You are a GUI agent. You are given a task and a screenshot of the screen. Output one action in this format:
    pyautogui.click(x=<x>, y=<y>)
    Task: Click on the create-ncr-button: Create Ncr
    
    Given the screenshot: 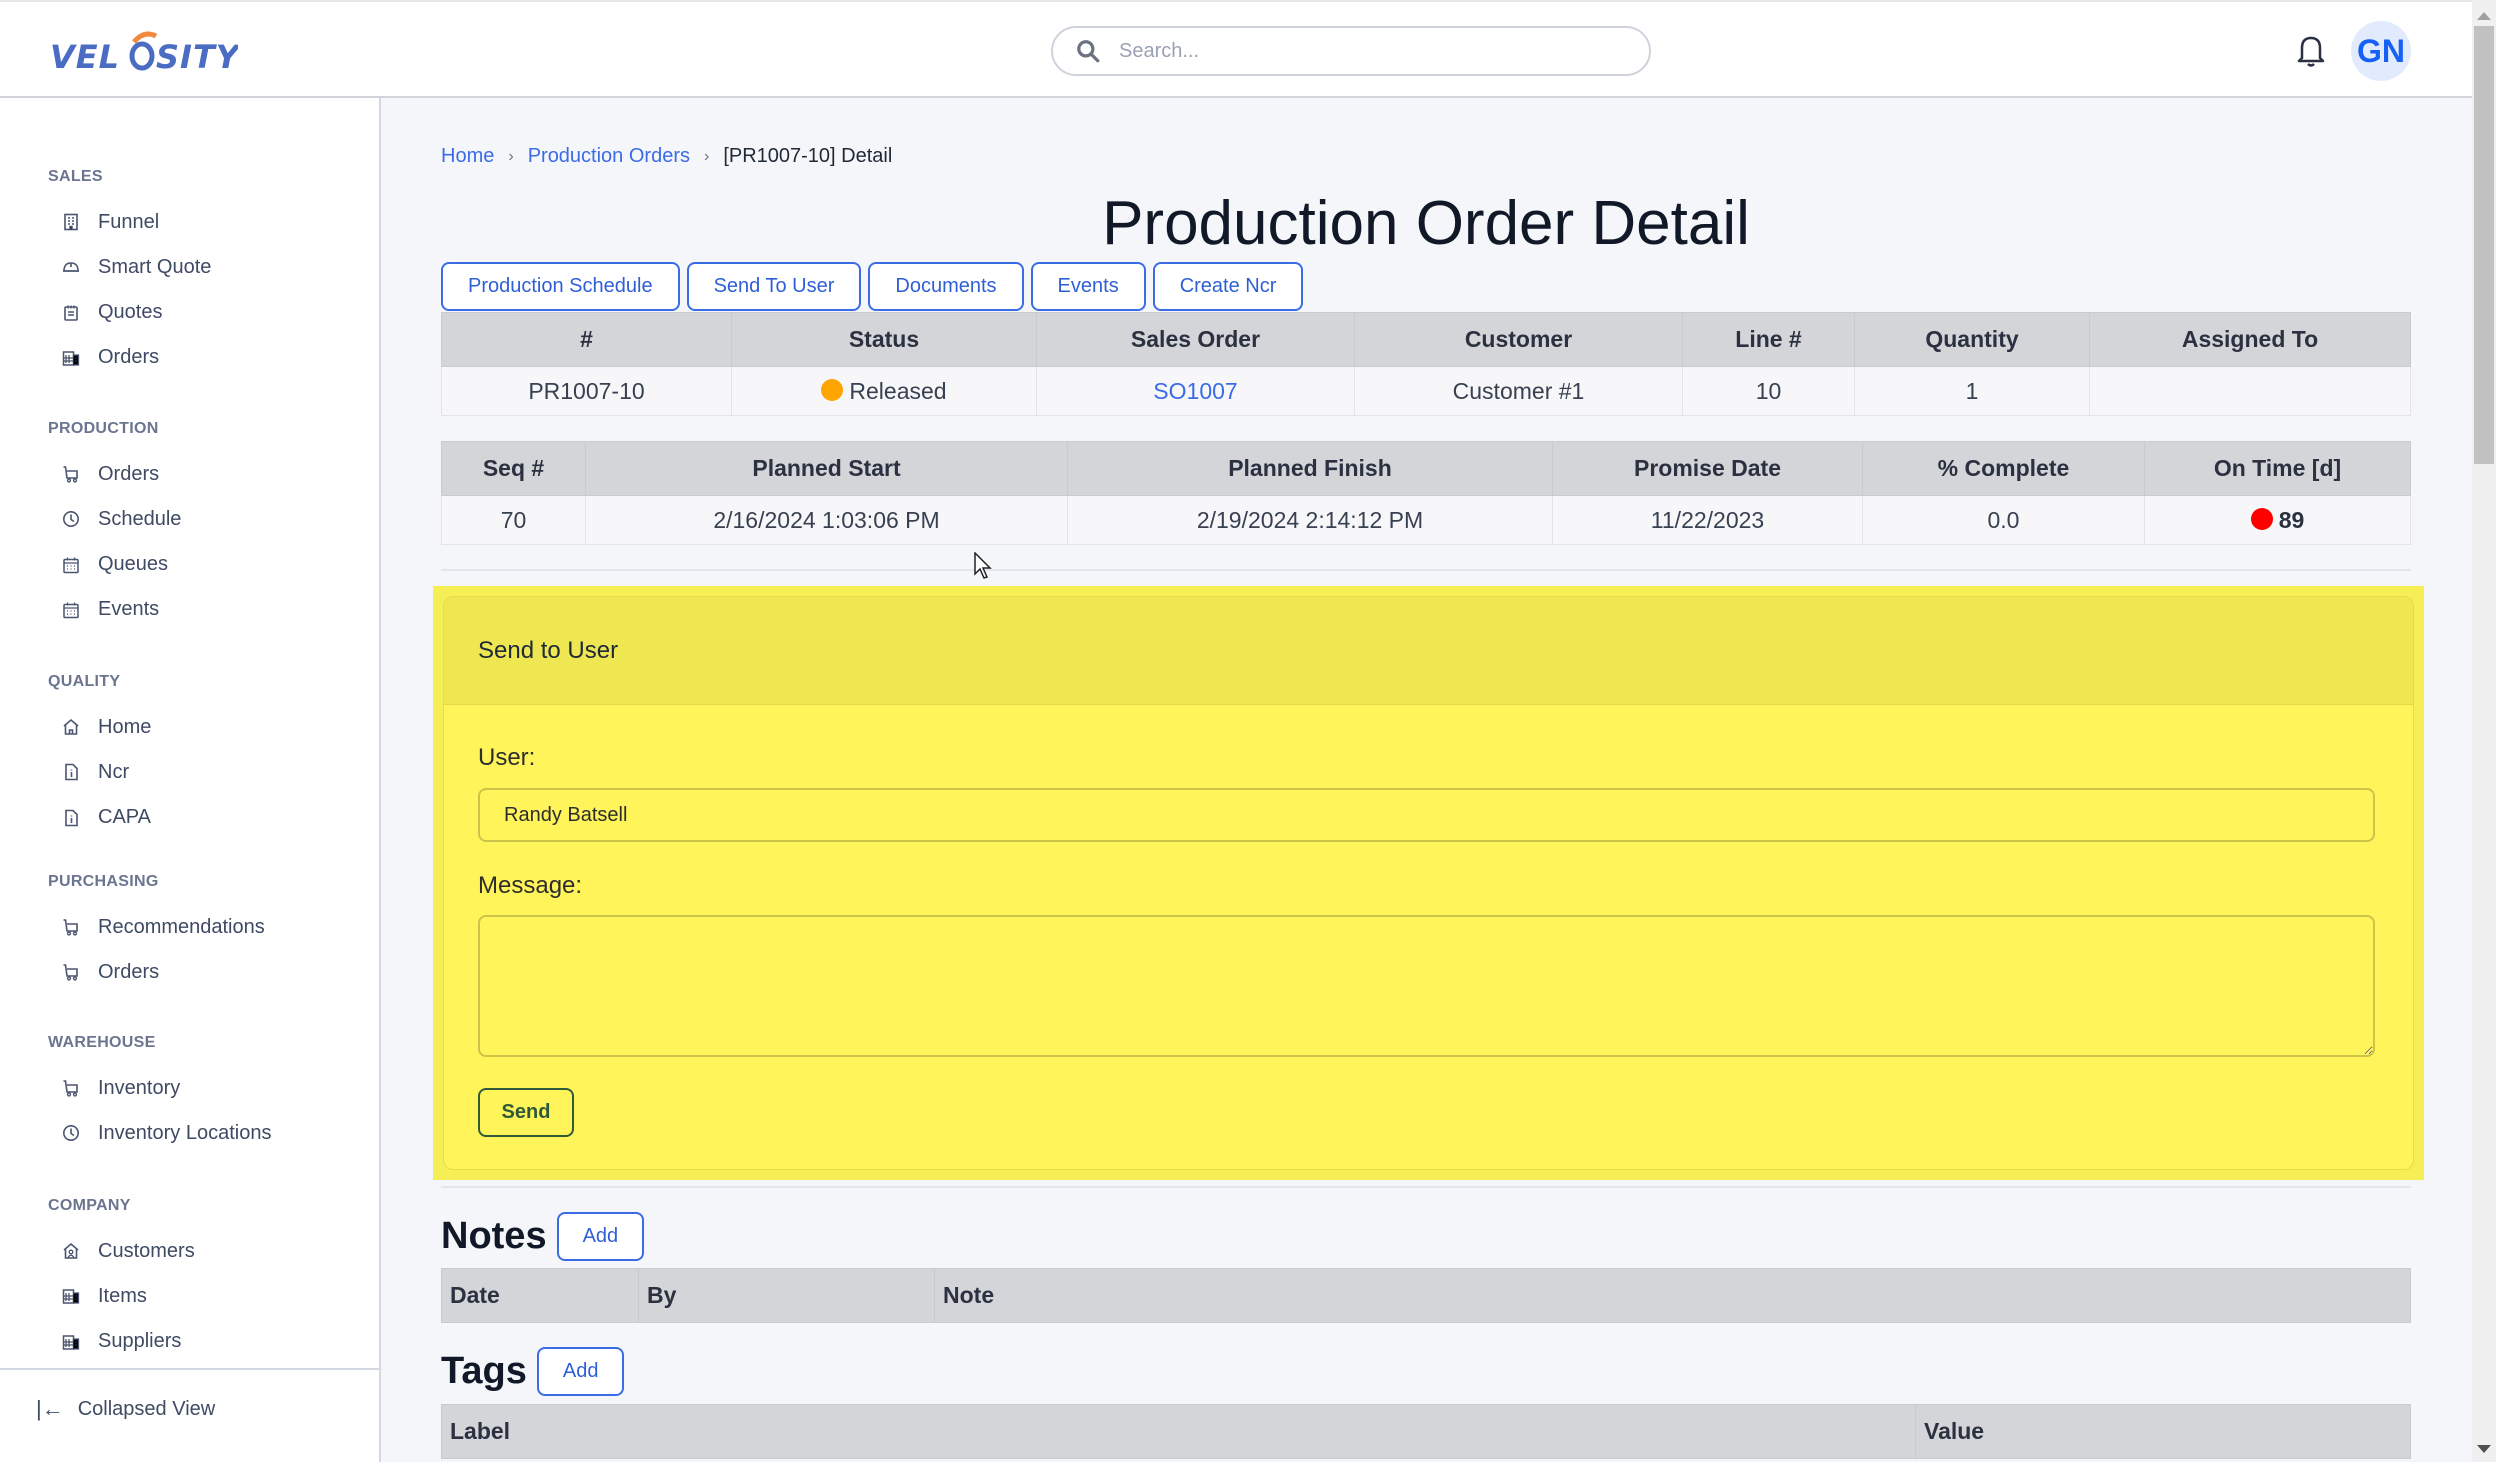 What is the action you would take?
    pyautogui.click(x=1228, y=286)
    